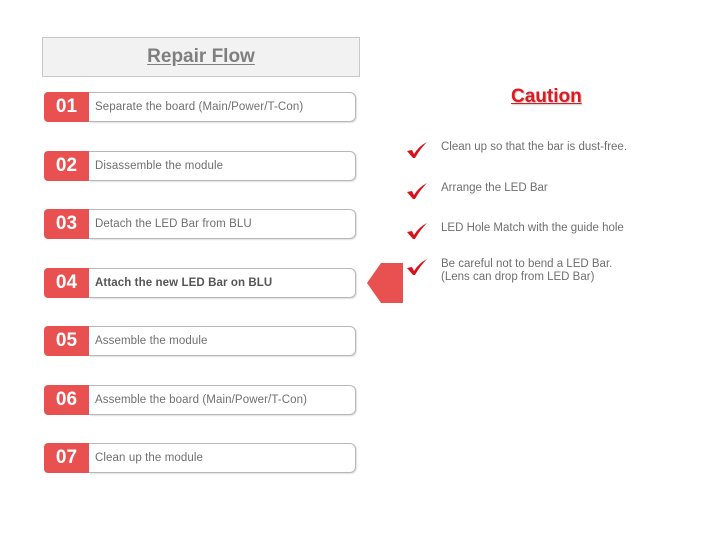 The image size is (720, 540). I want to click on repair-flow-title-box: Repair Flow, so click(201, 57).